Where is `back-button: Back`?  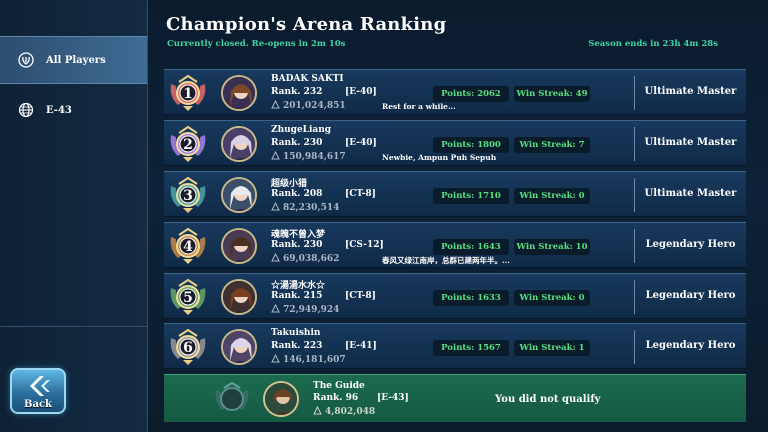 back-button: Back is located at coordinates (38, 391).